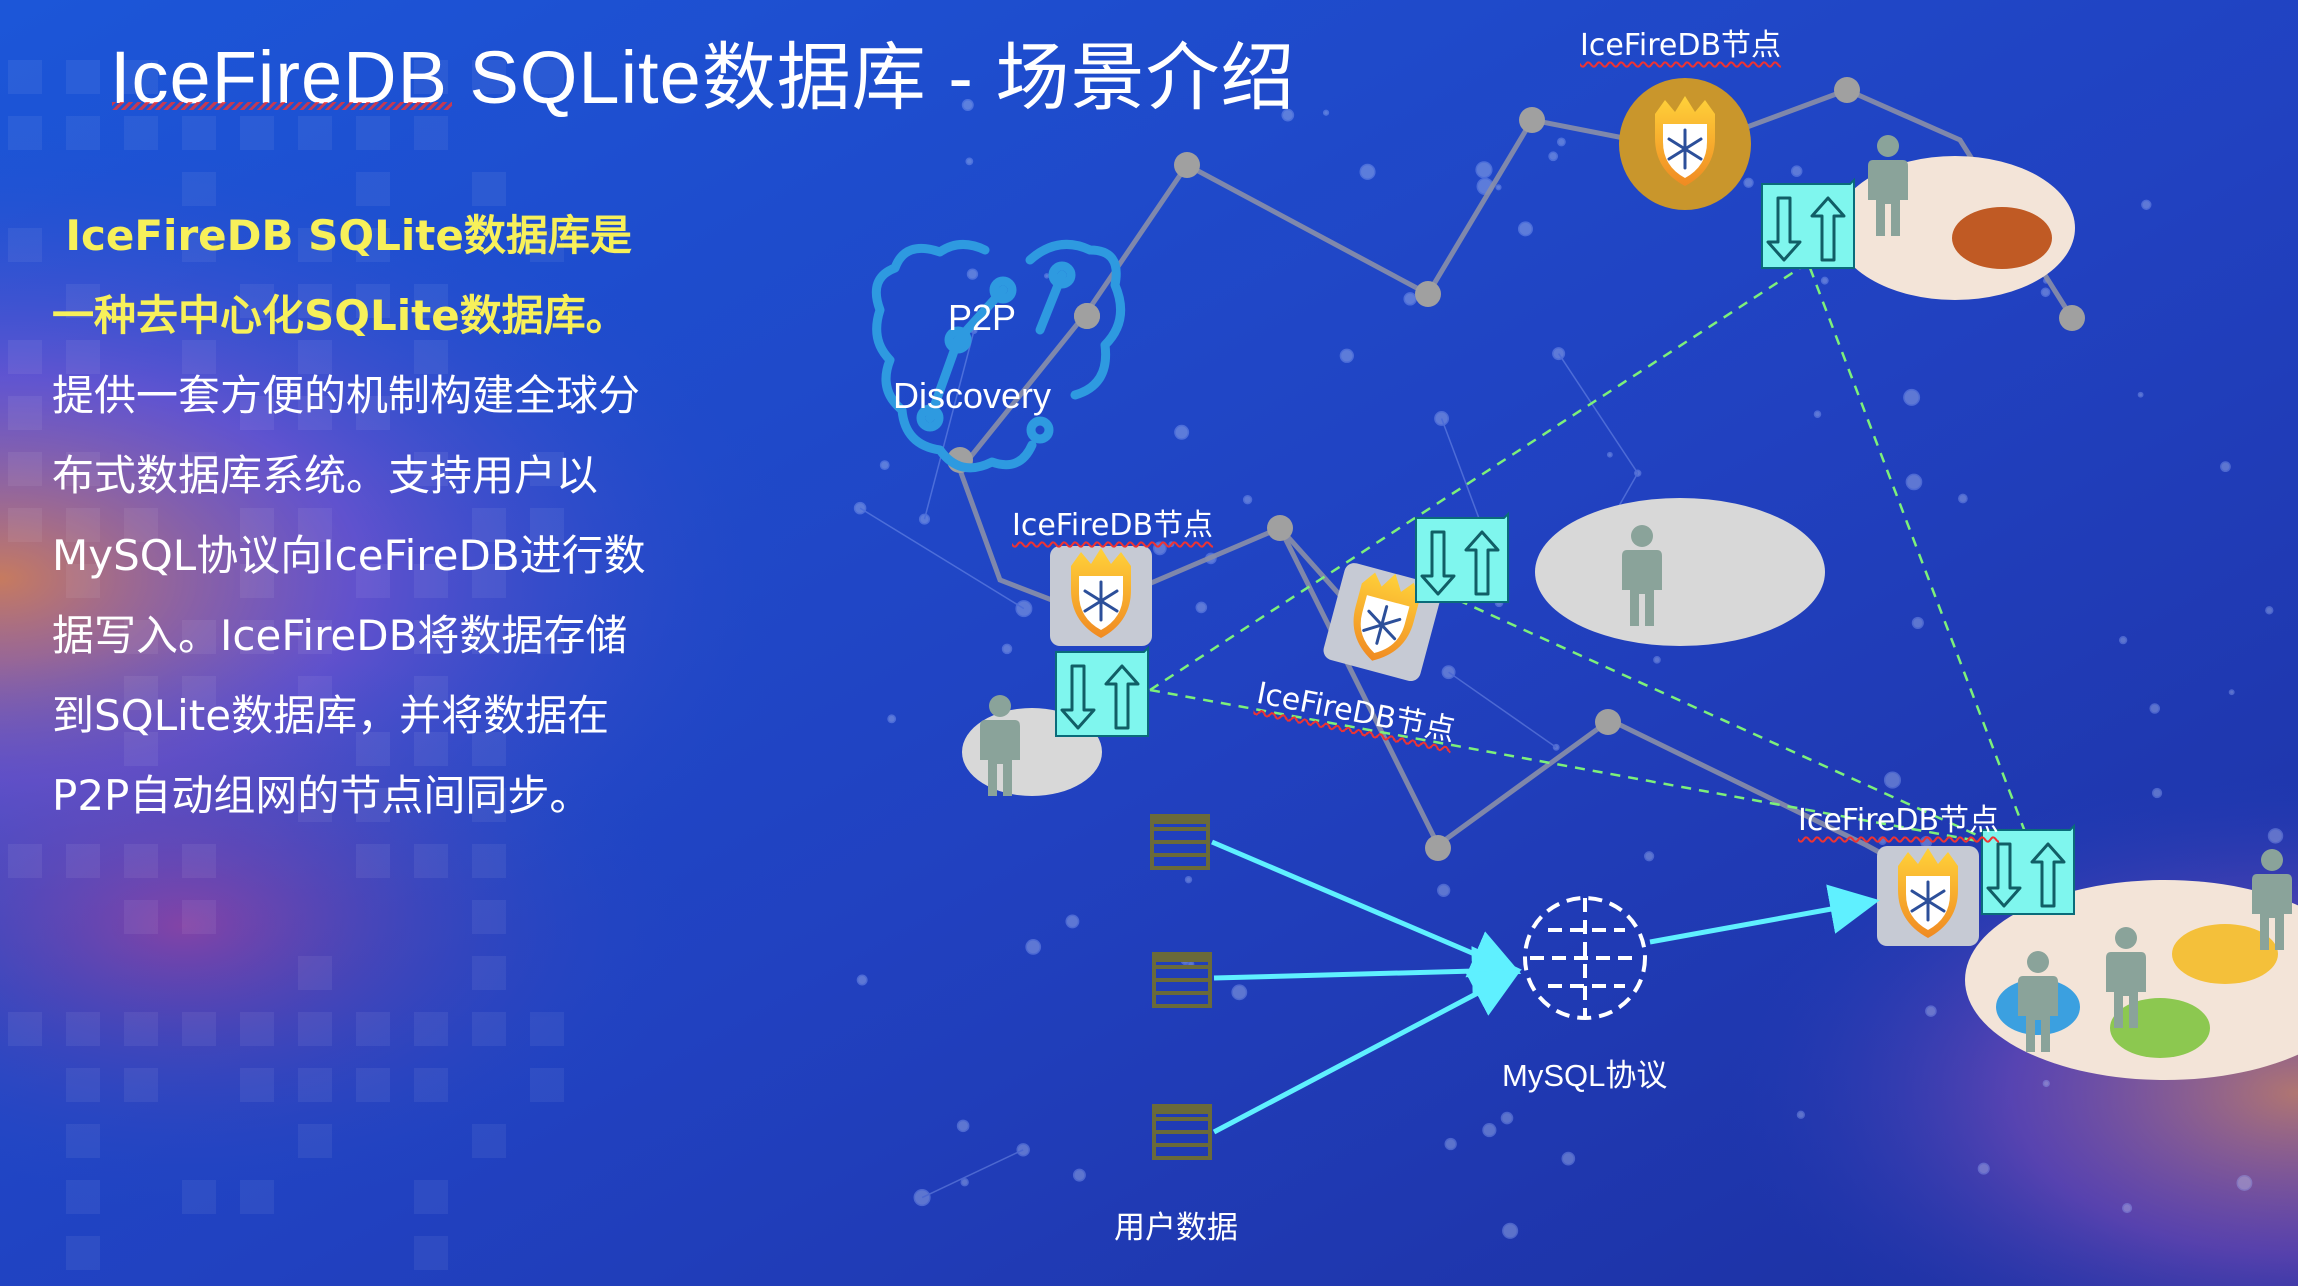  I want to click on user-data-label: 用户数据, so click(1176, 1228).